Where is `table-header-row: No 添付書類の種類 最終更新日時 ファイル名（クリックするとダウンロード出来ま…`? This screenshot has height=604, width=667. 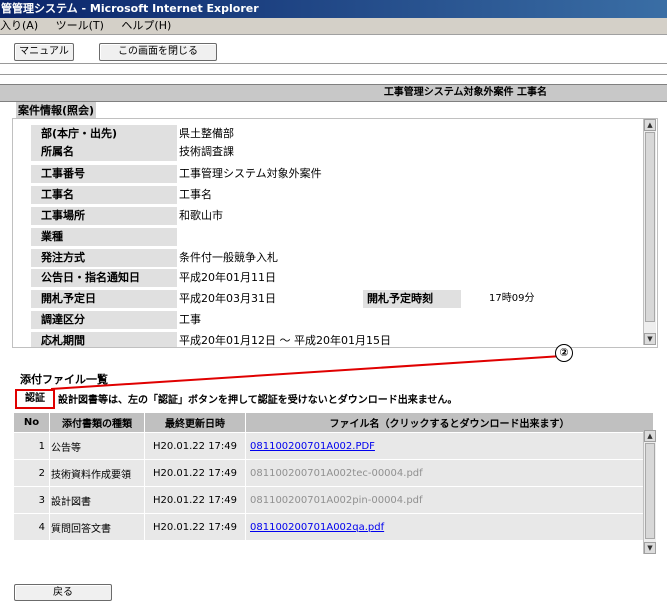
table-header-row: No 添付書類の種類 最終更新日時 ファイル名（クリックするとダウンロード出来ま… is located at coordinates (334, 422).